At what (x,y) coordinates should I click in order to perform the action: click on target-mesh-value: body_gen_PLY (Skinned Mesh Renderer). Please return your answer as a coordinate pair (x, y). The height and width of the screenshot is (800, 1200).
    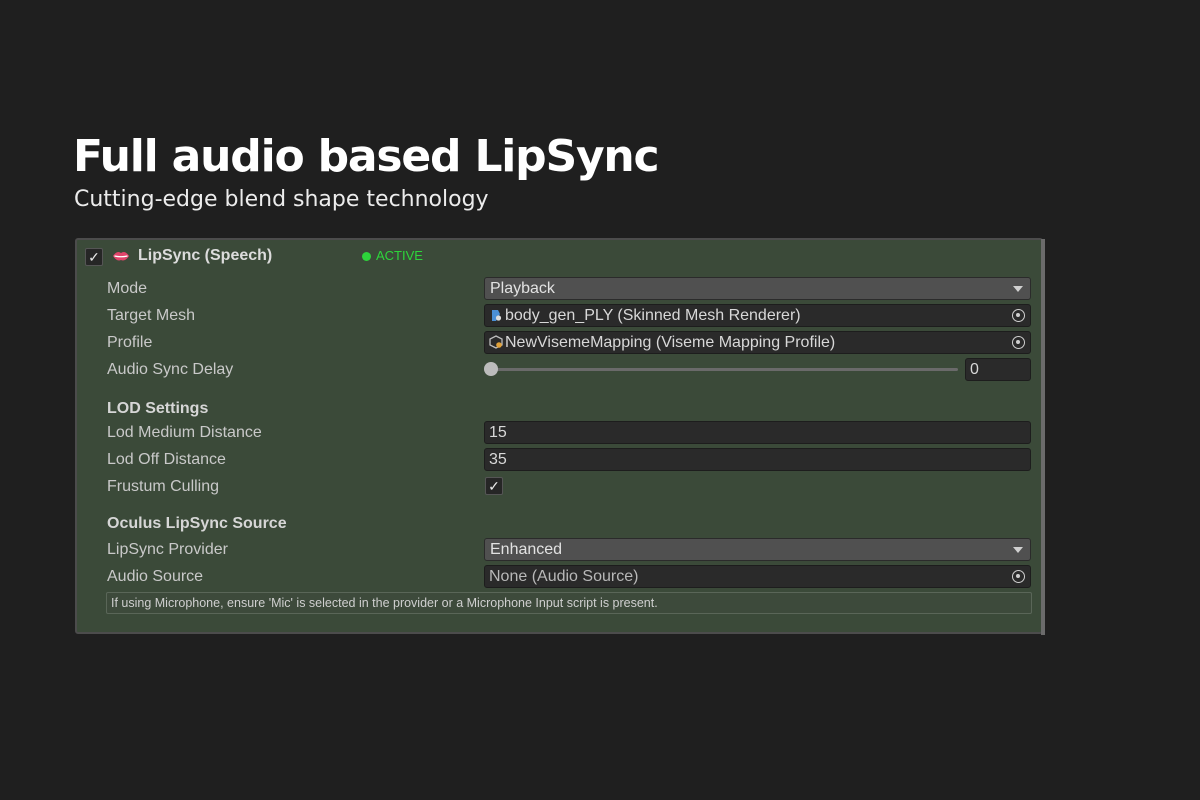
    Looking at the image, I should click on (653, 315).